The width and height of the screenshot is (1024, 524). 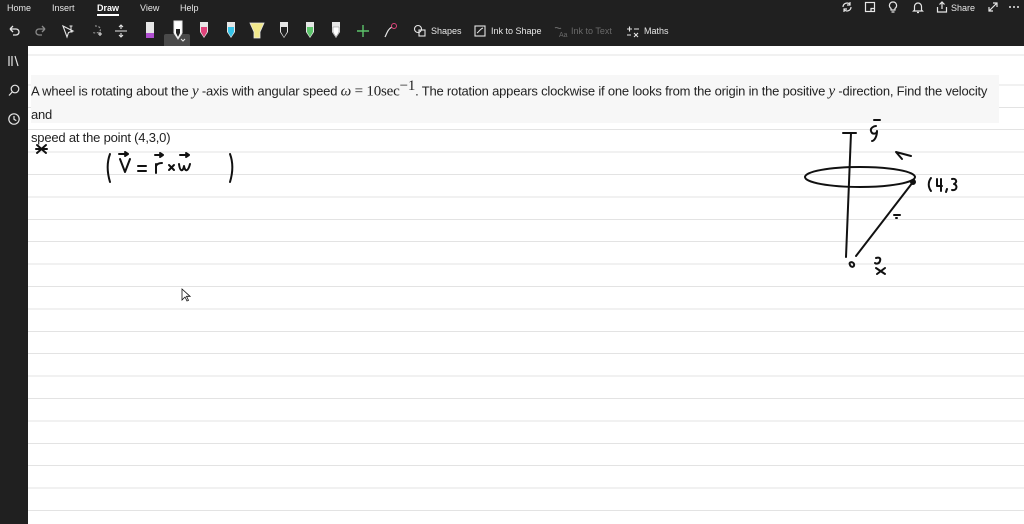 I want to click on ink-to-shape-label: Ink to Shape, so click(x=516, y=31).